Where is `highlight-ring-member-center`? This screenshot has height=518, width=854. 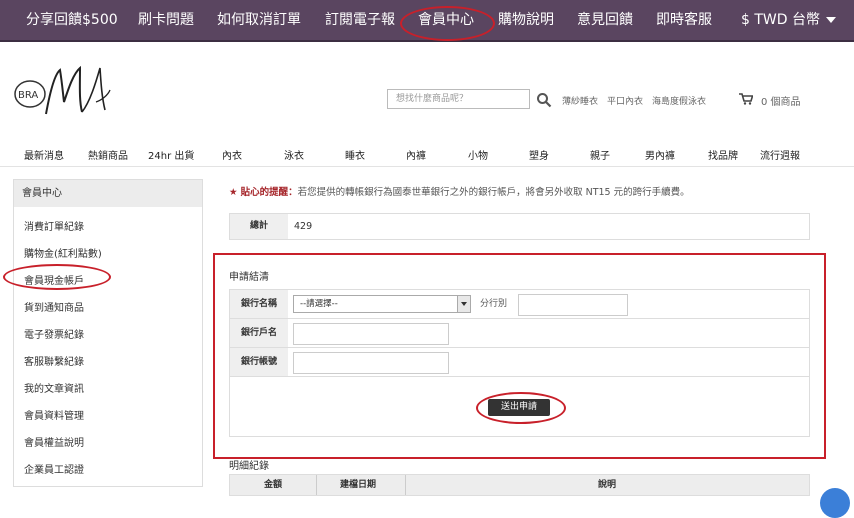
highlight-ring-member-center is located at coordinates (447, 23).